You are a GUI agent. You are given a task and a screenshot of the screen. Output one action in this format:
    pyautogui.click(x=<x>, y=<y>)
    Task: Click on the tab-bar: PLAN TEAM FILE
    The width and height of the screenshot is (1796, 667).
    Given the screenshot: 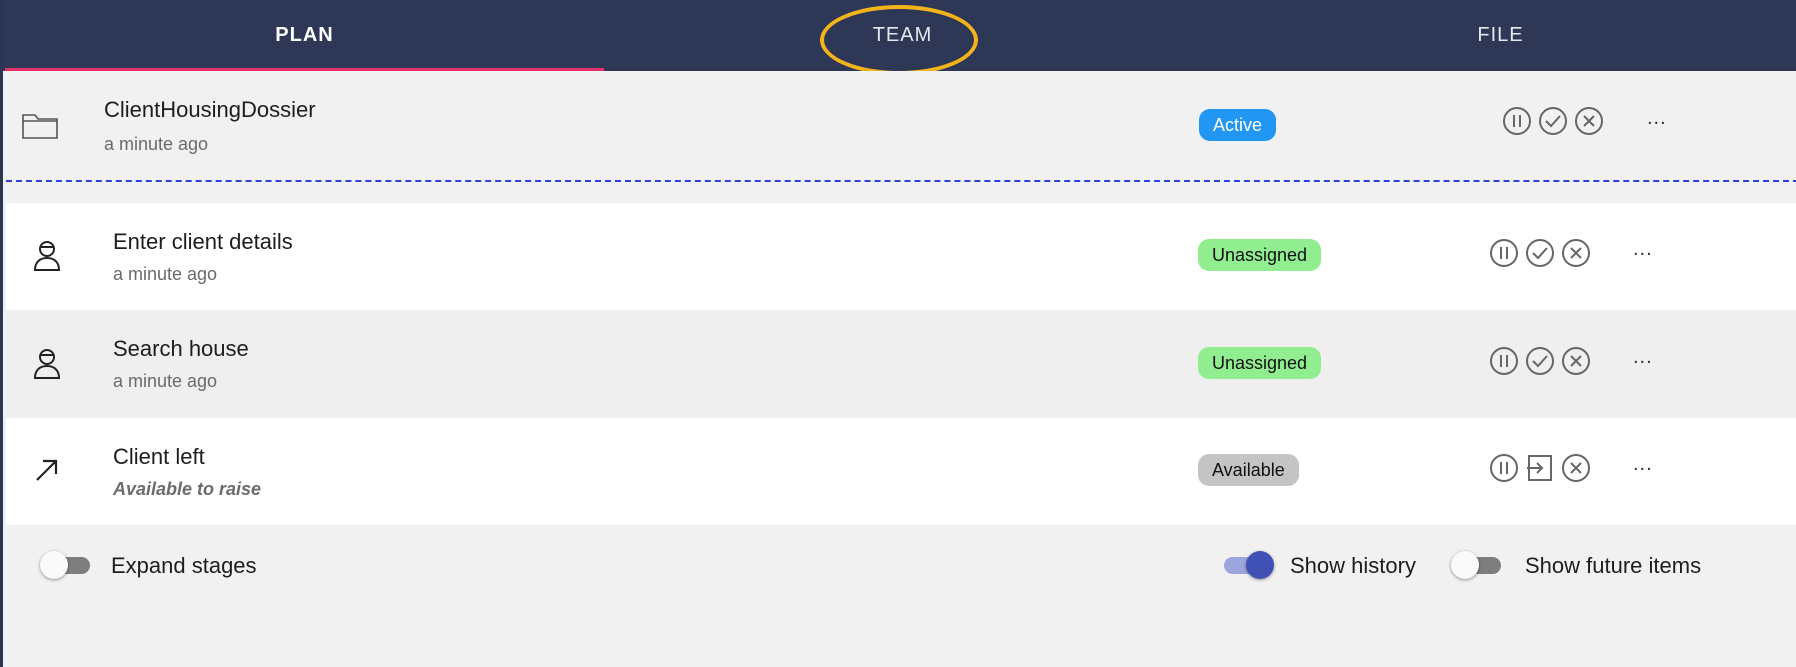 What is the action you would take?
    pyautogui.click(x=899, y=37)
    